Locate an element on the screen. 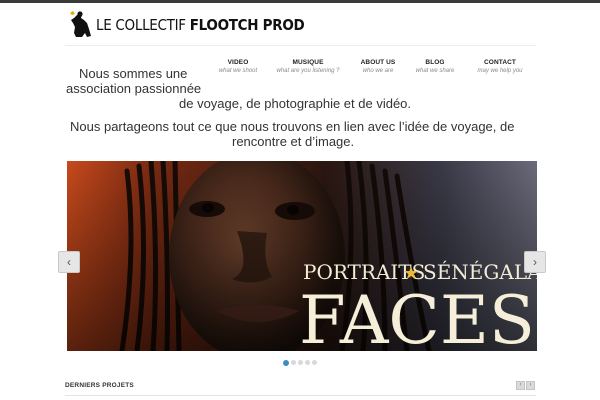 Image resolution: width=600 pixels, height=400 pixels. nav-sublabel: what we share is located at coordinates (435, 71).